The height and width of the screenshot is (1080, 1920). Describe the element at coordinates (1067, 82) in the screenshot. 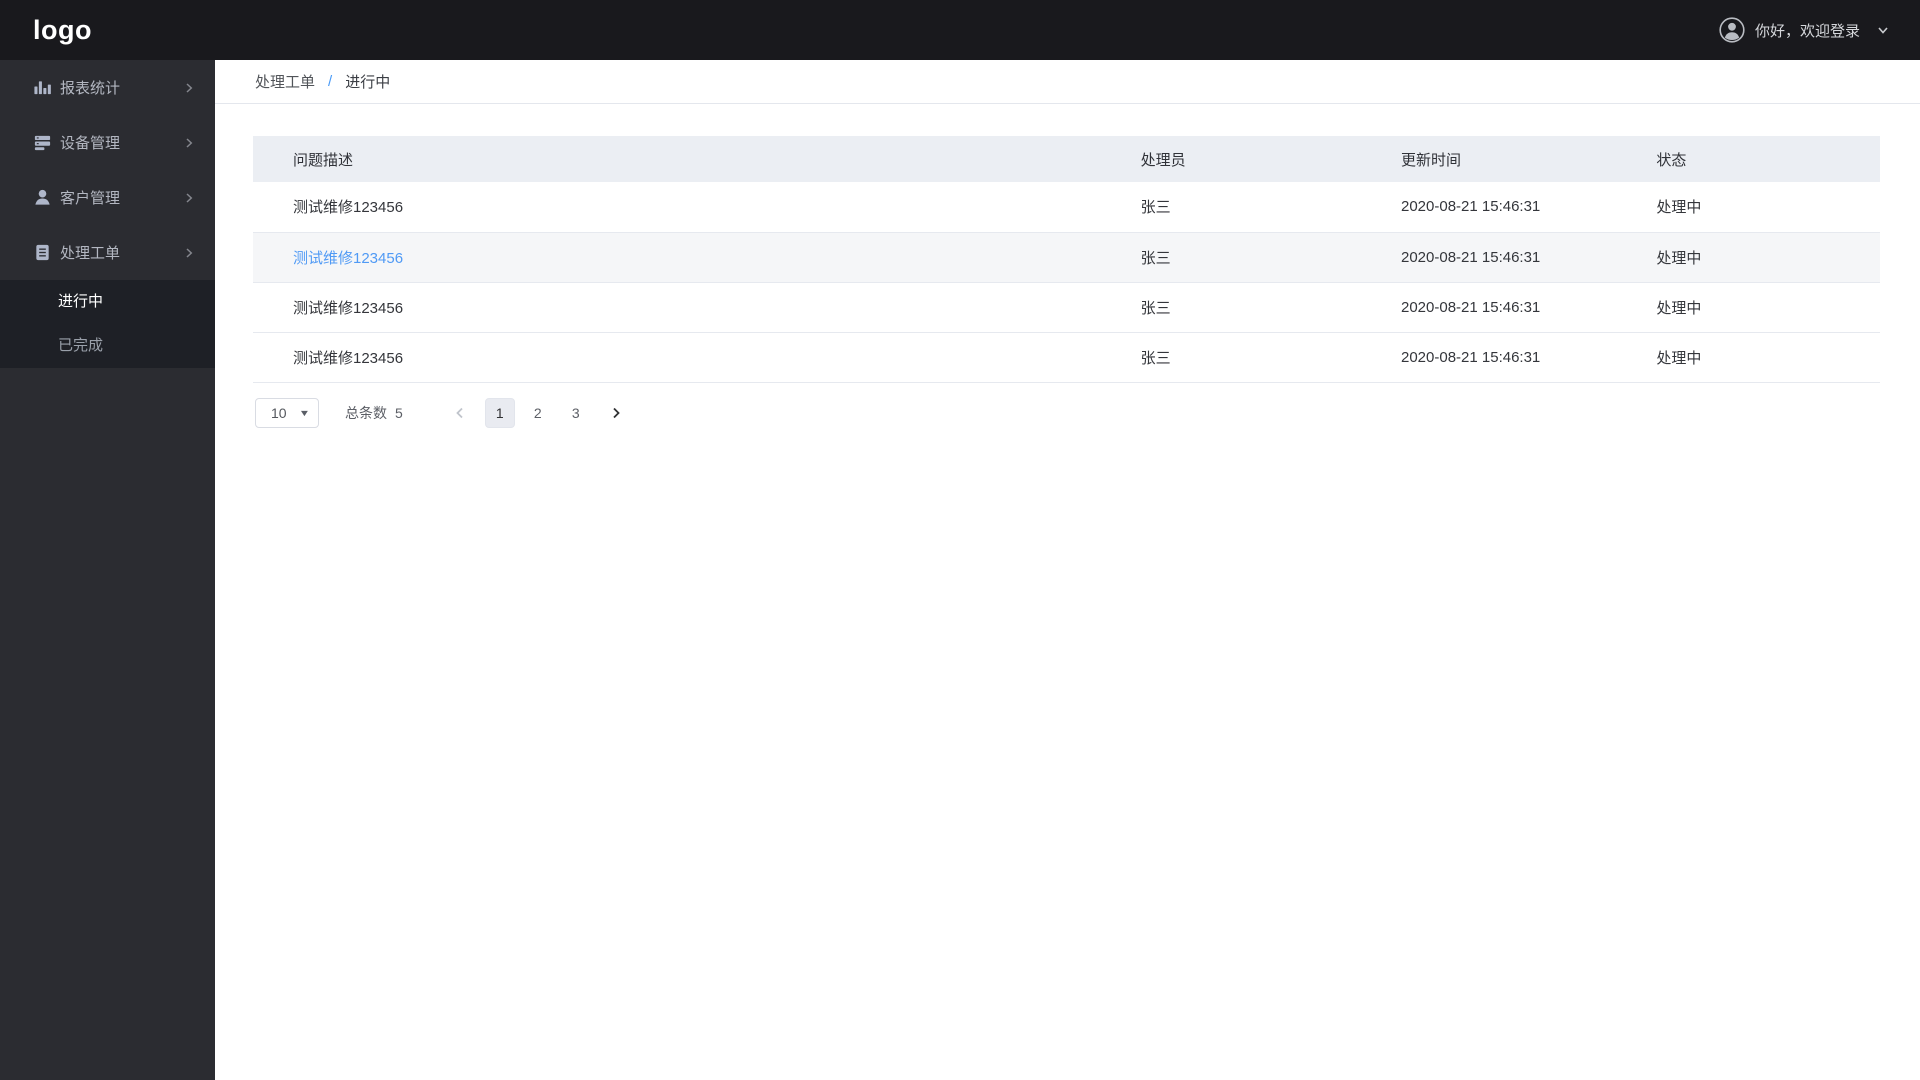

I see `breadcrumb: 处理工单 / 进行中` at that location.